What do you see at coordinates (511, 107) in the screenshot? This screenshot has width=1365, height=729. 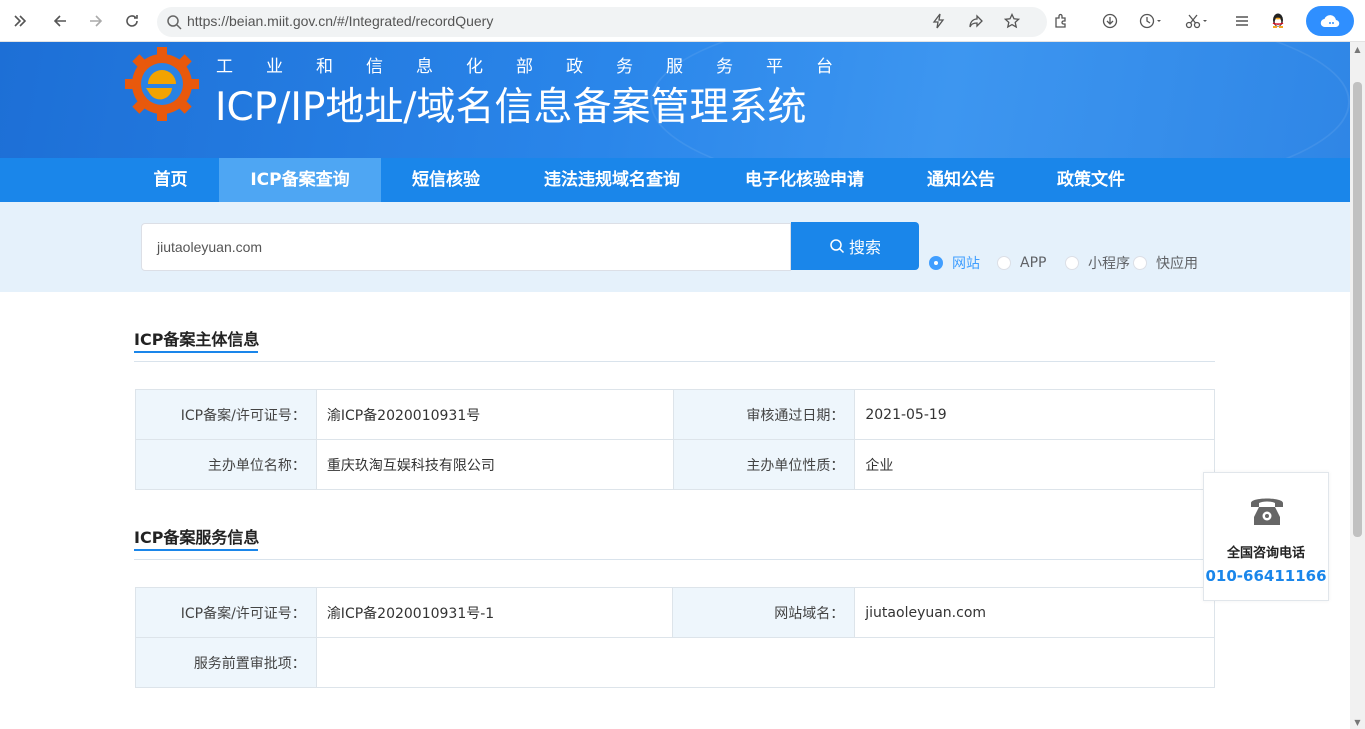 I see `site-title: ICP/IP地址/域名信息备案管理系统` at bounding box center [511, 107].